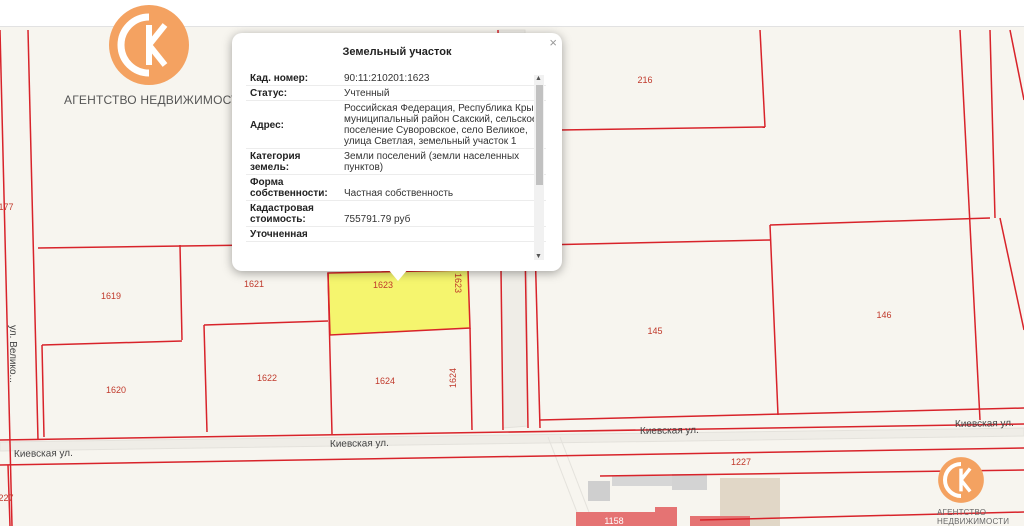  What do you see at coordinates (111, 296) in the screenshot?
I see `parcel-label-1619: 1619` at bounding box center [111, 296].